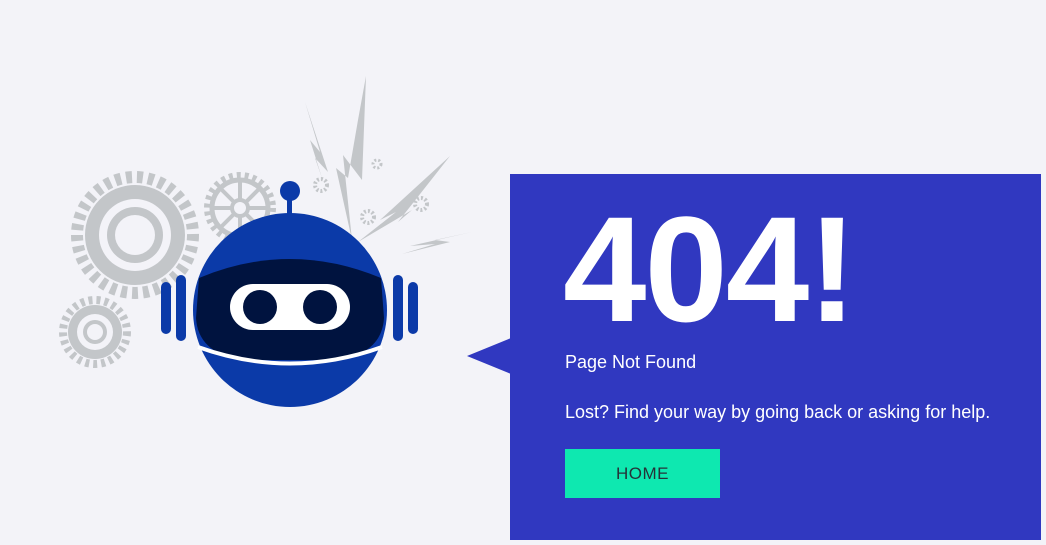 Image resolution: width=1046 pixels, height=545 pixels. What do you see at coordinates (710, 269) in the screenshot?
I see `error-code: 404!` at bounding box center [710, 269].